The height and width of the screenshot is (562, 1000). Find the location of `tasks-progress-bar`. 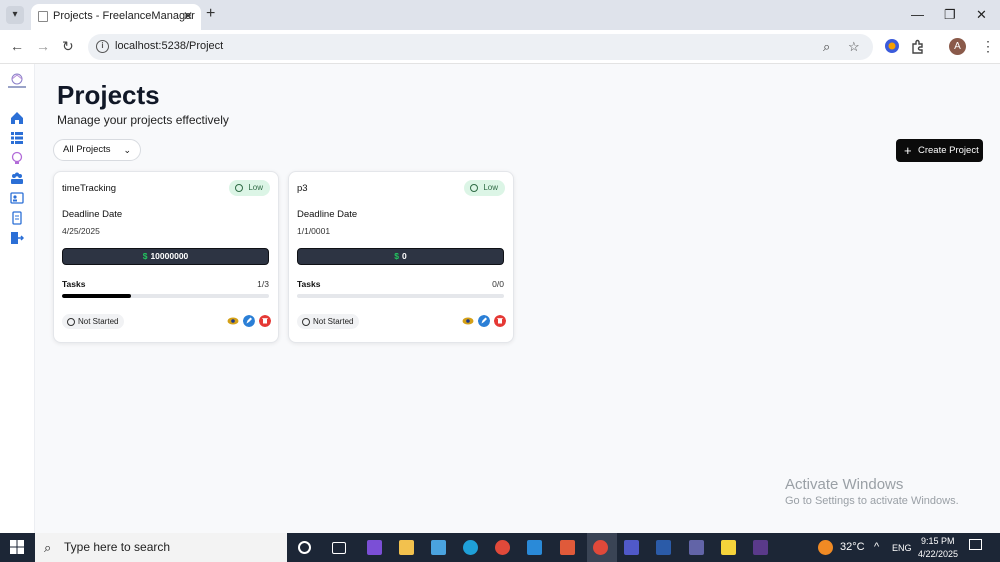

tasks-progress-bar is located at coordinates (400, 296).